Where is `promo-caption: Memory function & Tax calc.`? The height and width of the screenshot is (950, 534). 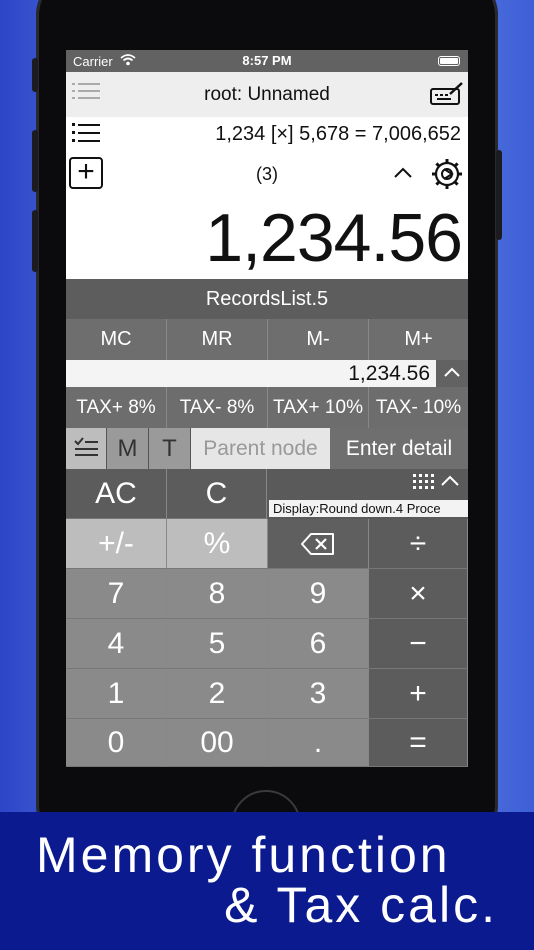
promo-caption: Memory function & Tax calc. is located at coordinates (267, 881).